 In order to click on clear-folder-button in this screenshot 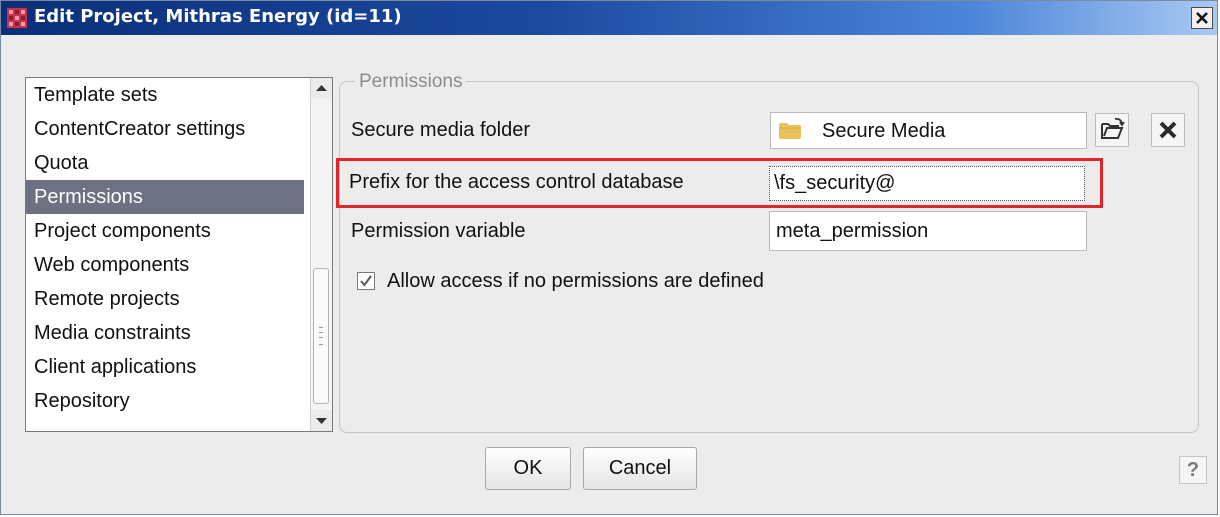, I will do `click(1168, 130)`.